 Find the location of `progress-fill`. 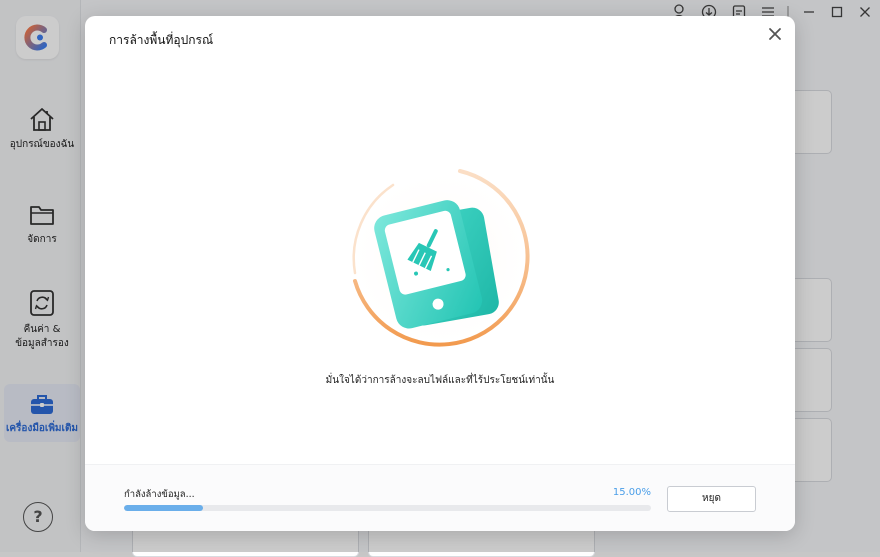

progress-fill is located at coordinates (164, 508).